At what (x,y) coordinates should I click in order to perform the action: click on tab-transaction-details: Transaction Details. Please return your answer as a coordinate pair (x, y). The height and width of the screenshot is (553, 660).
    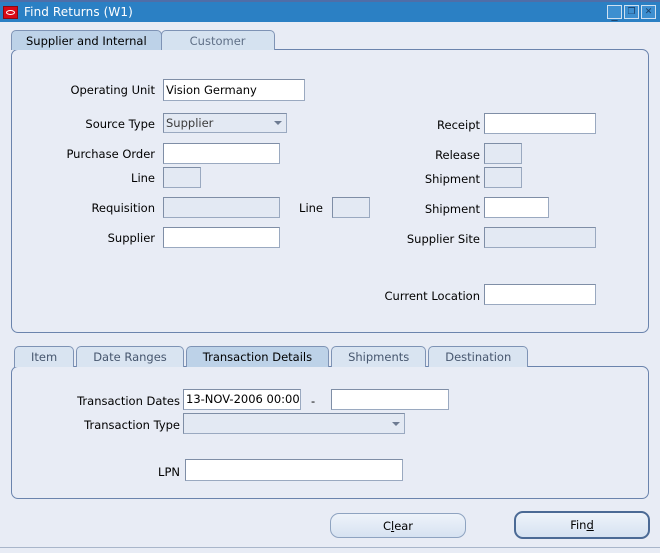
    Looking at the image, I should click on (257, 356).